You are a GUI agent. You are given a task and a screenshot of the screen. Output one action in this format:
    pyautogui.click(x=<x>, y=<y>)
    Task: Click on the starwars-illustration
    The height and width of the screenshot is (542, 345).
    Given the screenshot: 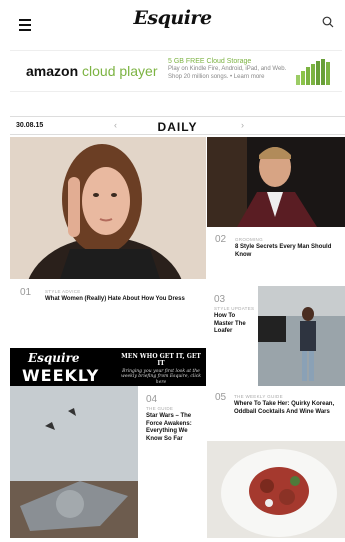 What is the action you would take?
    pyautogui.click(x=74, y=462)
    